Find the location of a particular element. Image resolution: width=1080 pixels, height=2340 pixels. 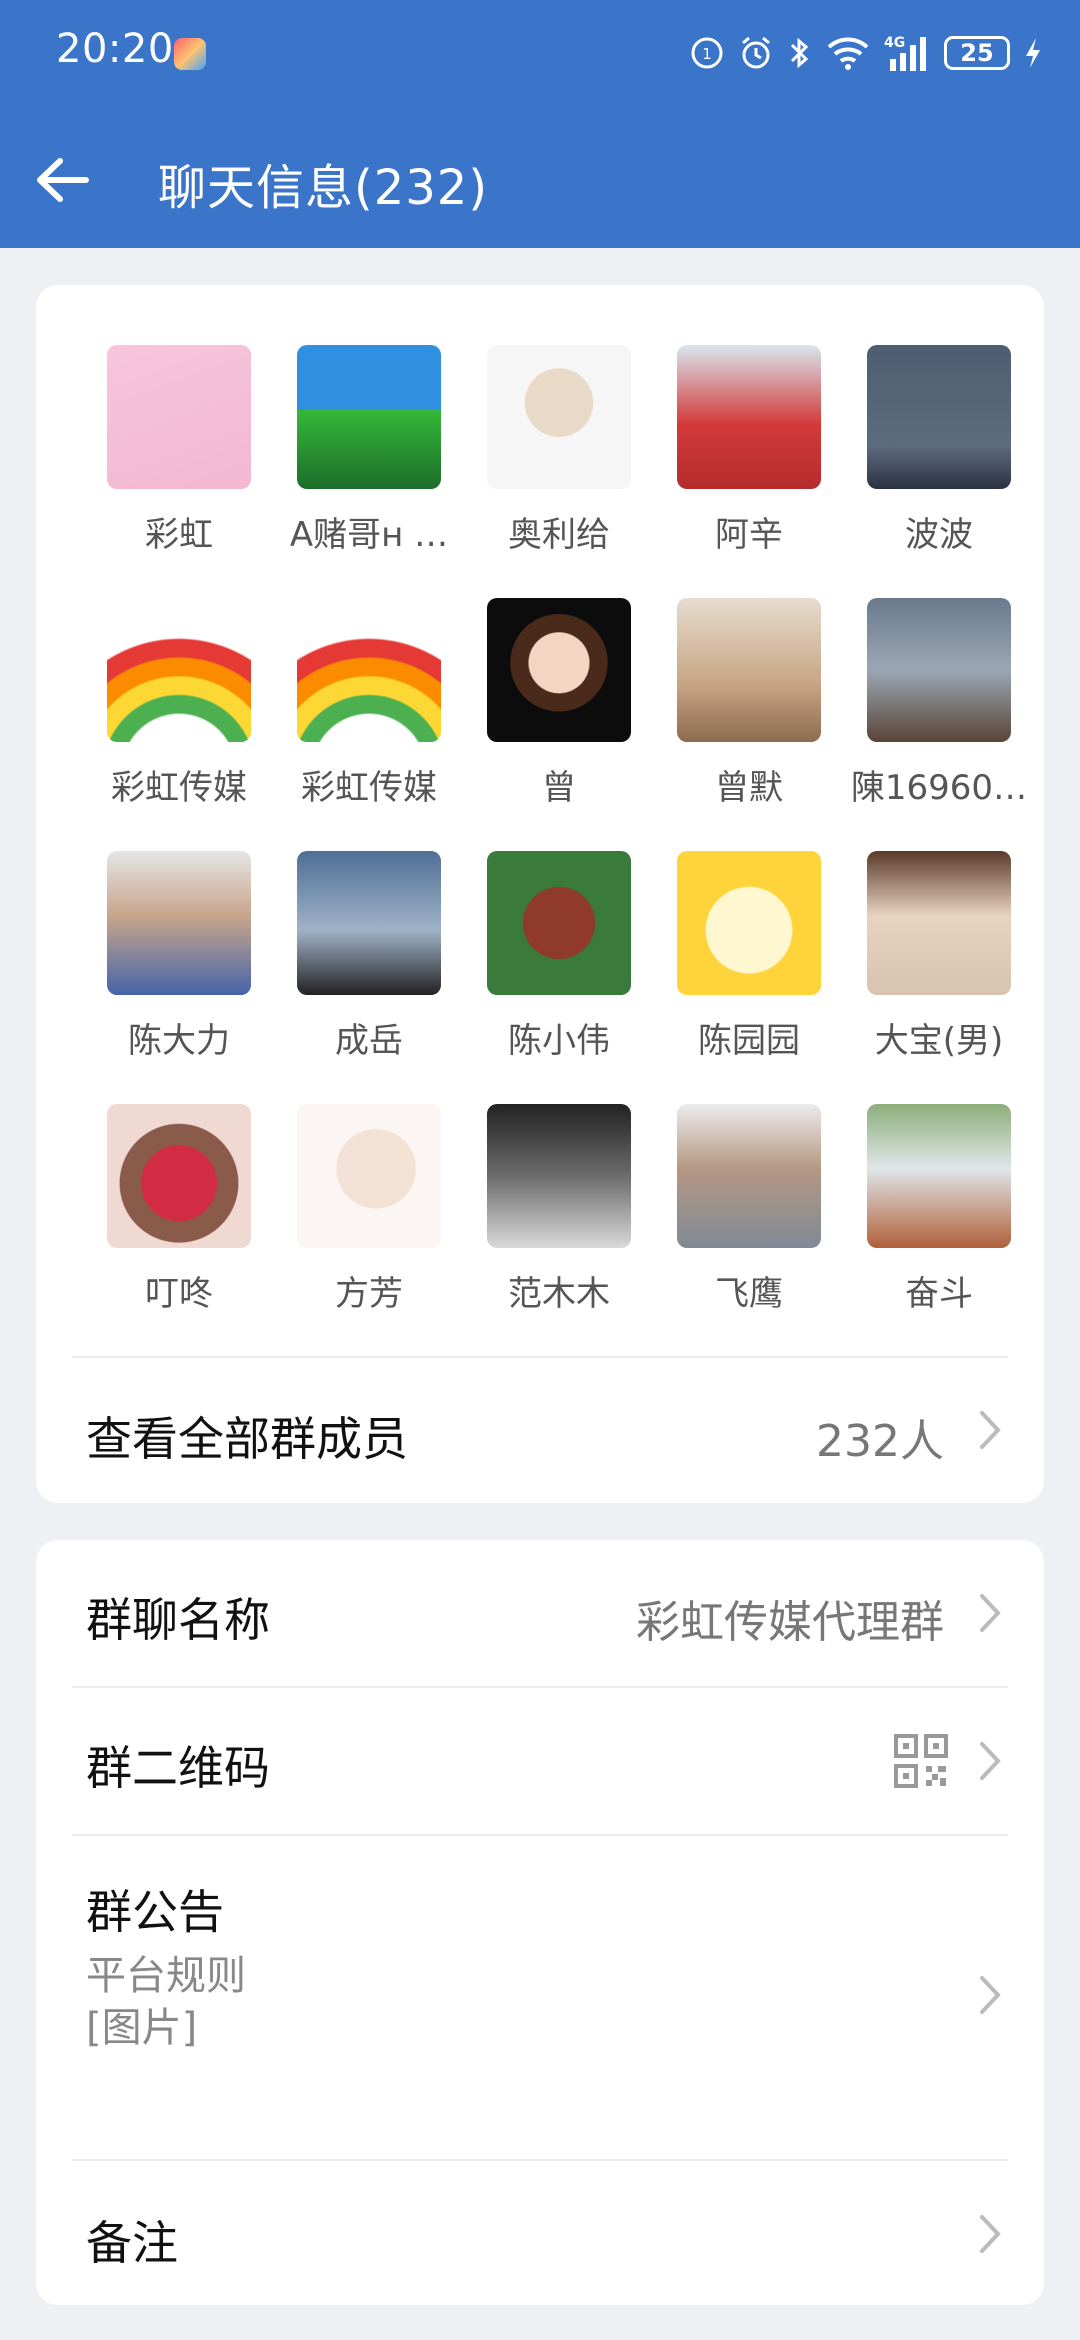

arrow-left-icon is located at coordinates (63, 180).